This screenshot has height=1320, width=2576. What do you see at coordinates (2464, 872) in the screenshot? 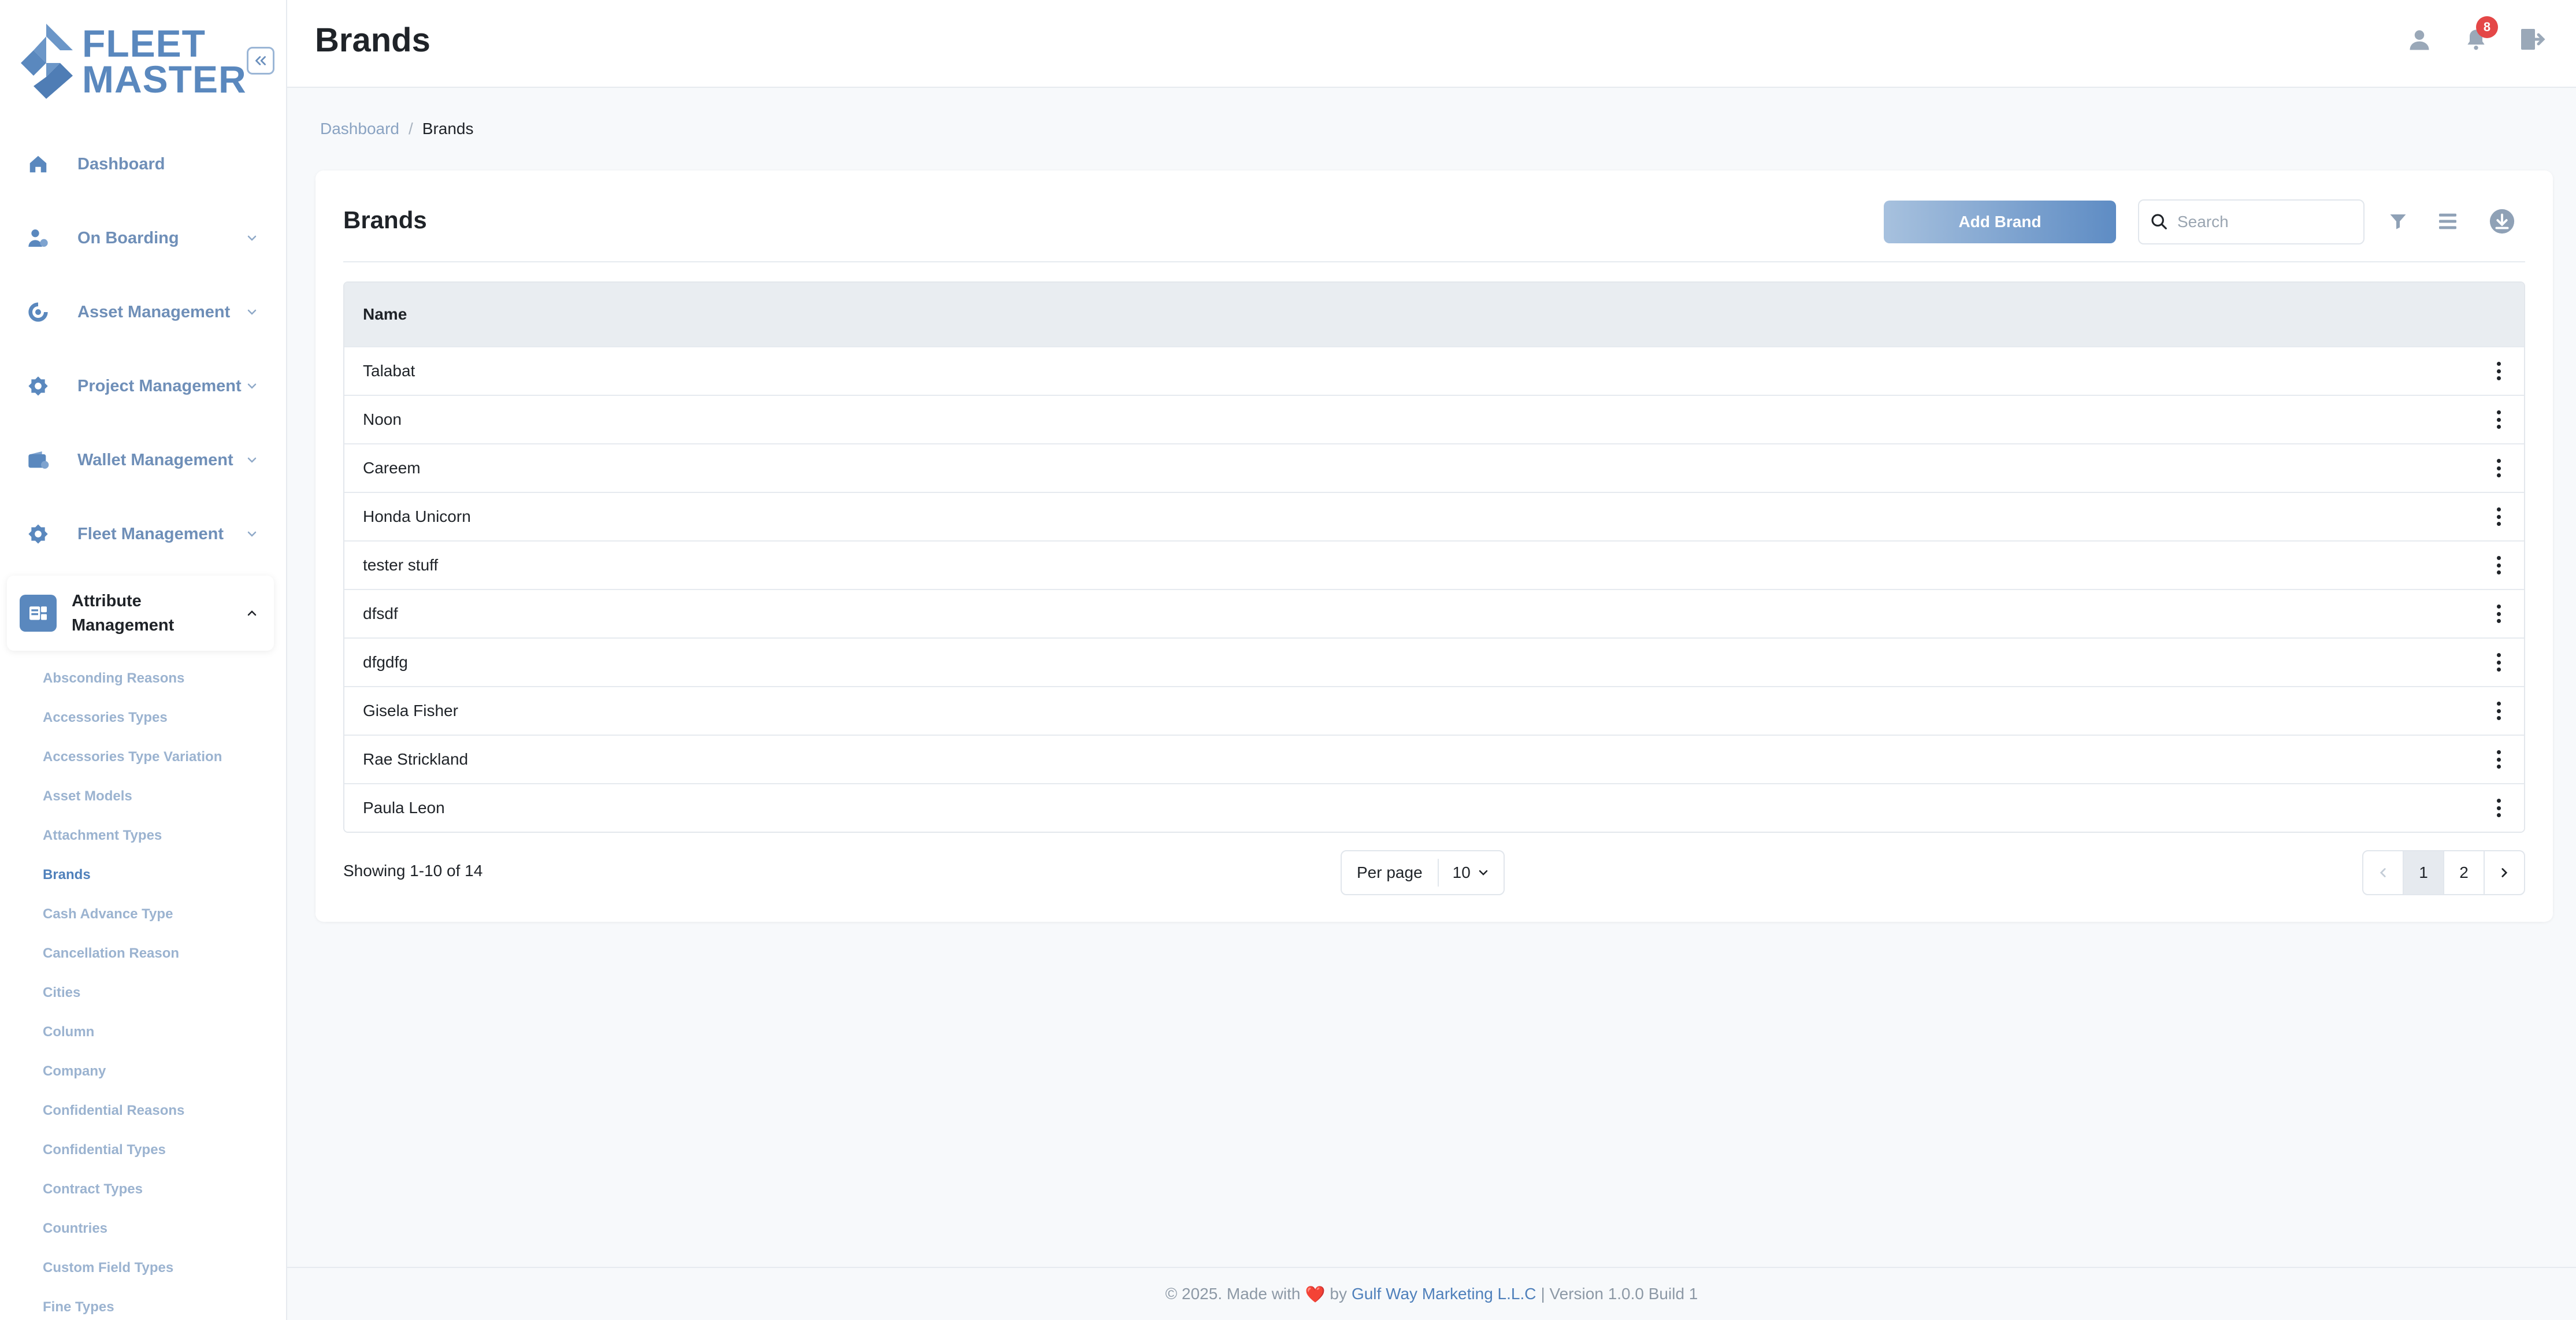
I see `page-button-2: 2` at bounding box center [2464, 872].